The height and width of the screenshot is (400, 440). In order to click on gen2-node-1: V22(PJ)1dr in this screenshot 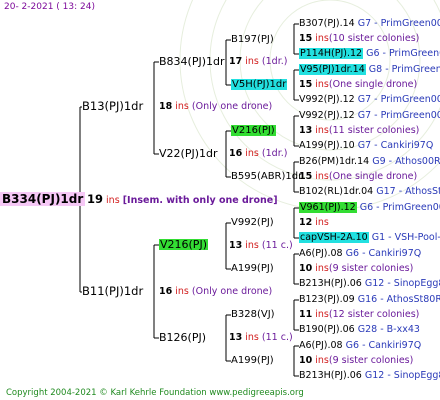, I will do `click(188, 153)`.